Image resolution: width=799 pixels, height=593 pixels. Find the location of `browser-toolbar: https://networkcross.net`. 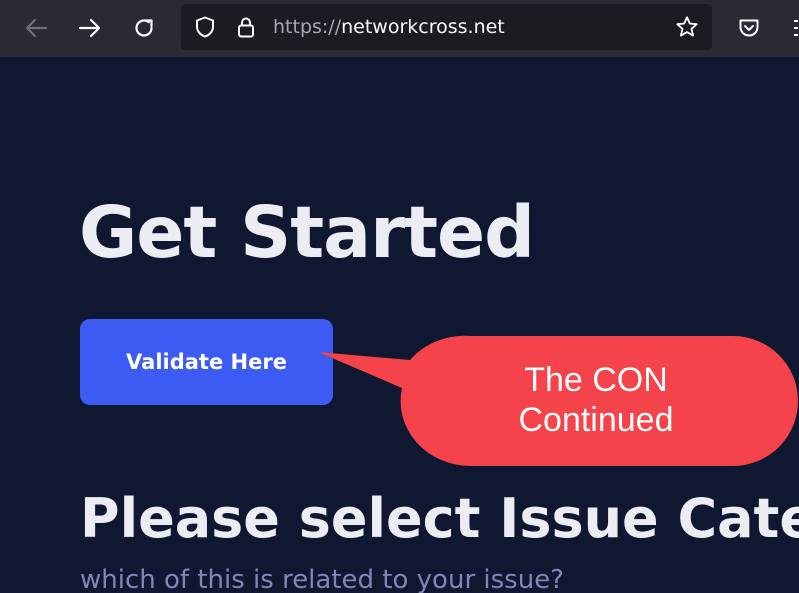

browser-toolbar: https://networkcross.net is located at coordinates (399, 28).